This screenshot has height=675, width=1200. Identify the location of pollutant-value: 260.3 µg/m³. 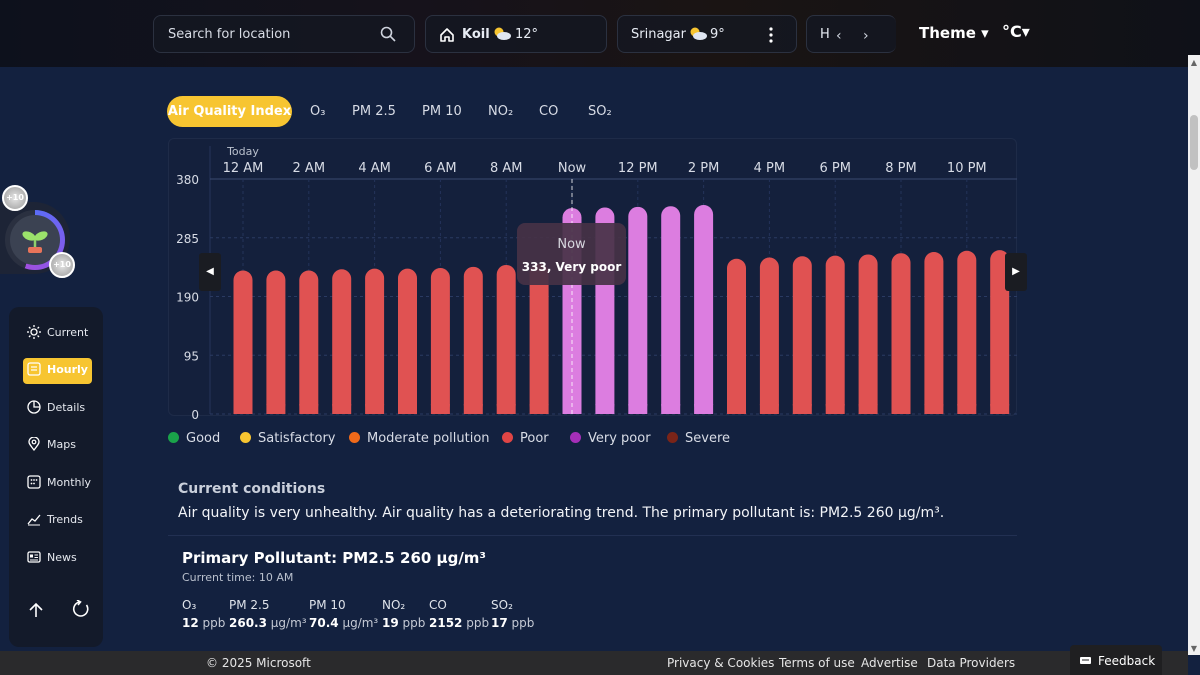
(268, 623).